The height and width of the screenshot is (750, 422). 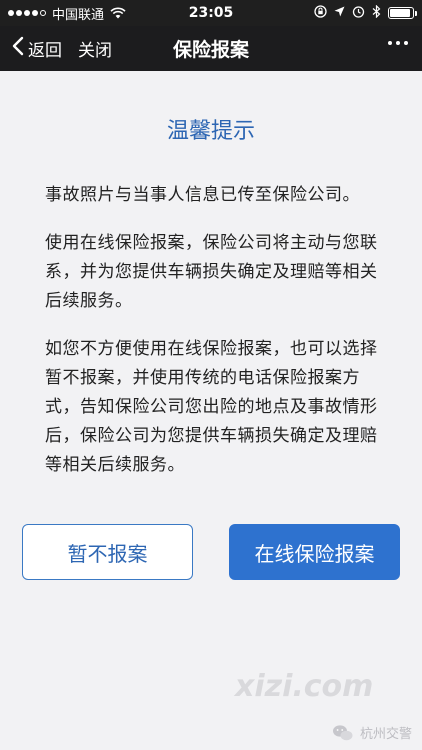 I want to click on nav-bar: 返回 关闭 保险报案, so click(x=211, y=48).